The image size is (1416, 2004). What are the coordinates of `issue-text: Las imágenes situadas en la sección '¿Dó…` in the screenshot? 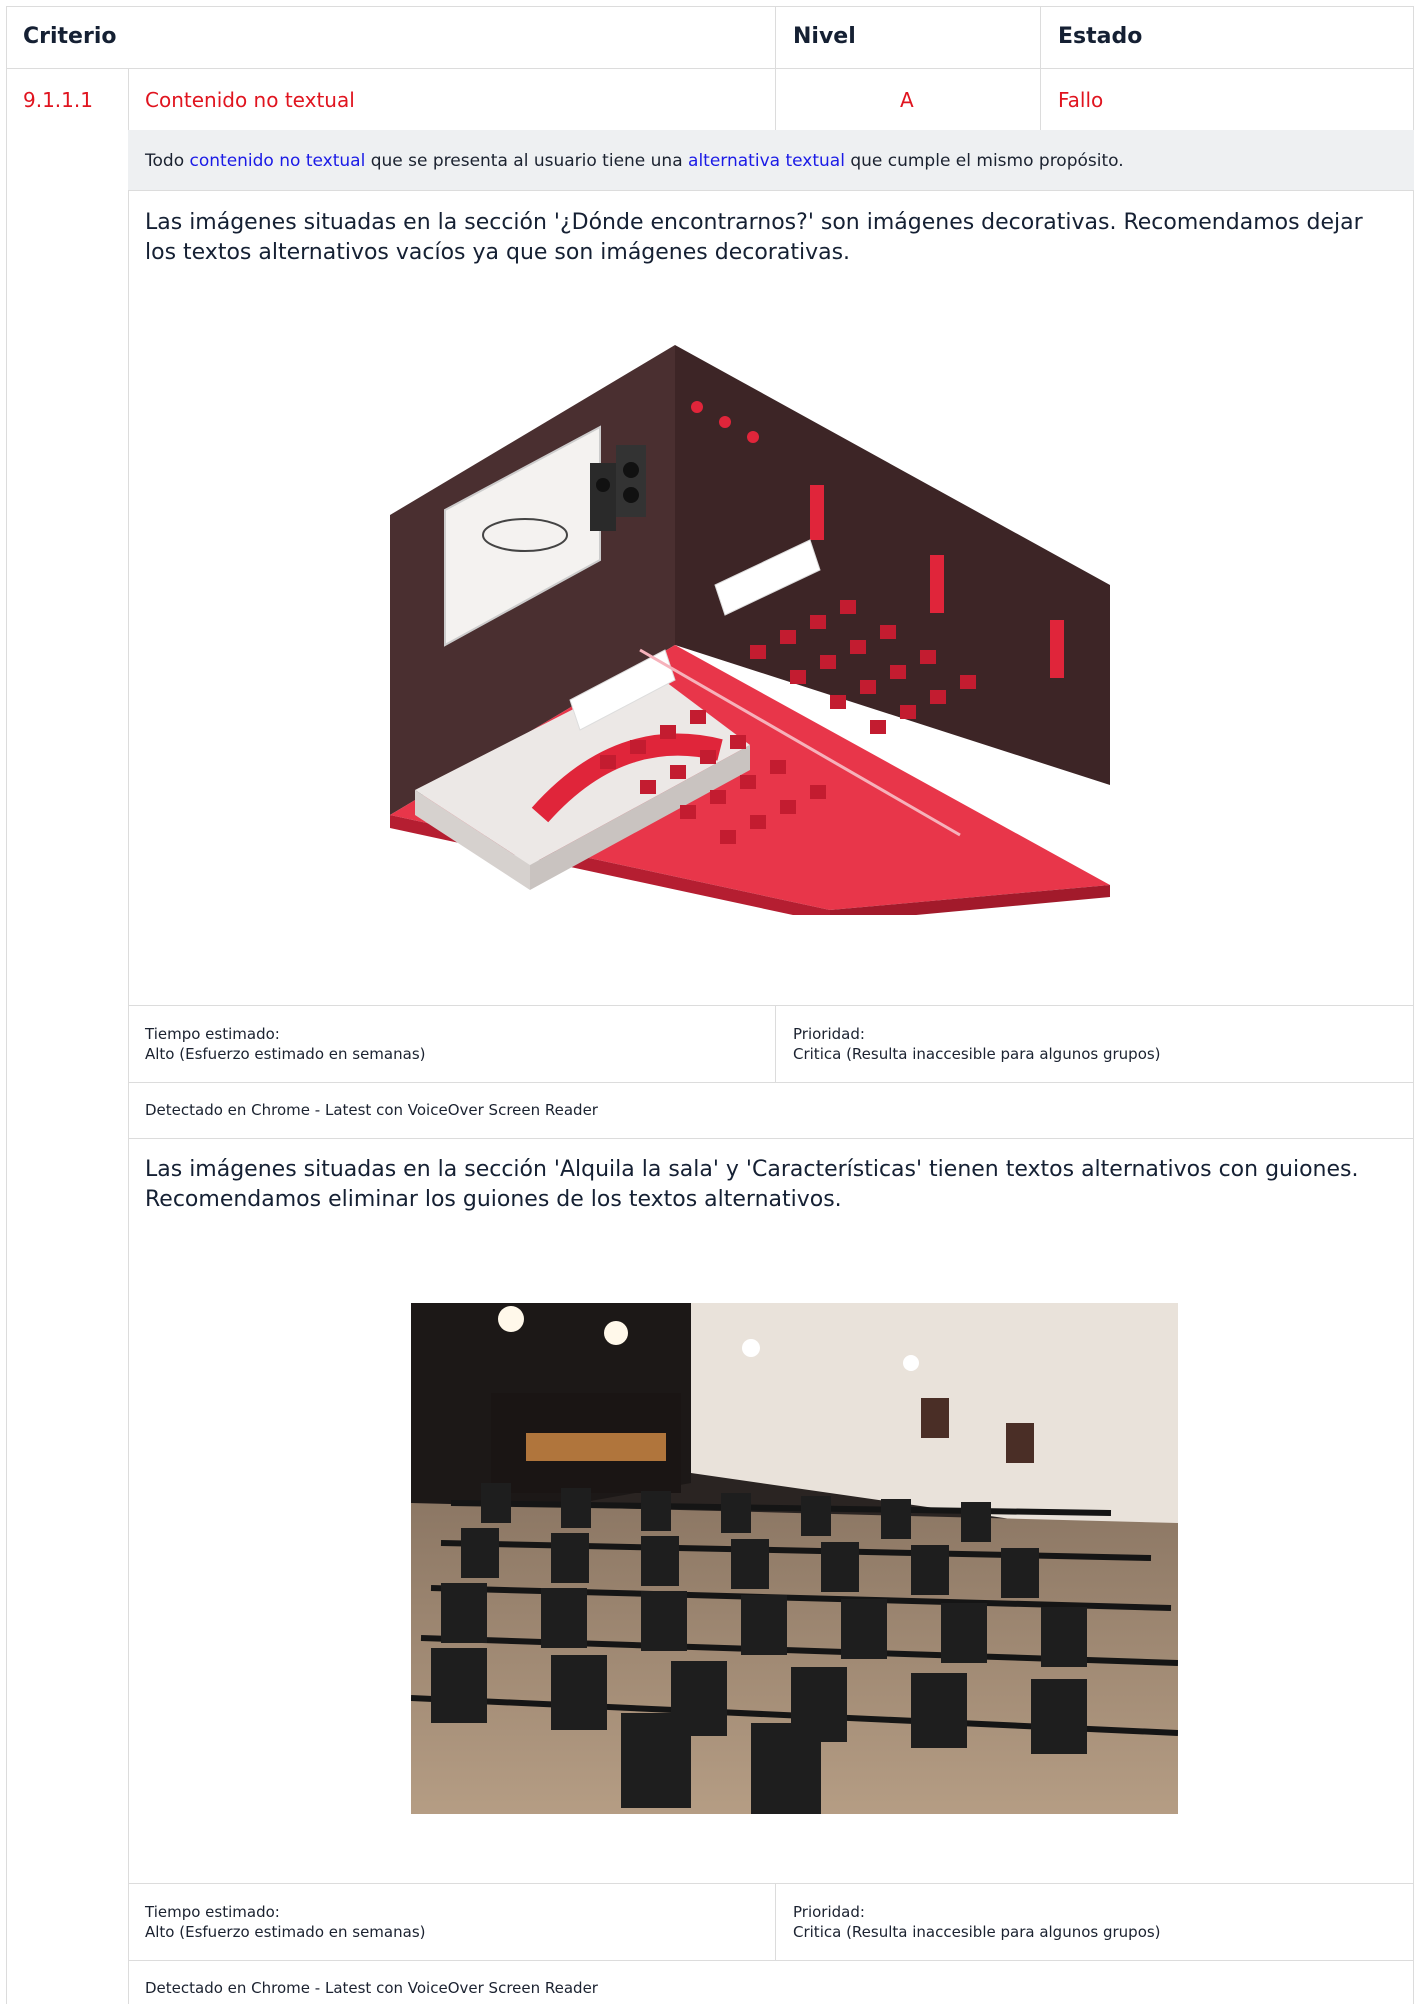 It's located at (754, 237).